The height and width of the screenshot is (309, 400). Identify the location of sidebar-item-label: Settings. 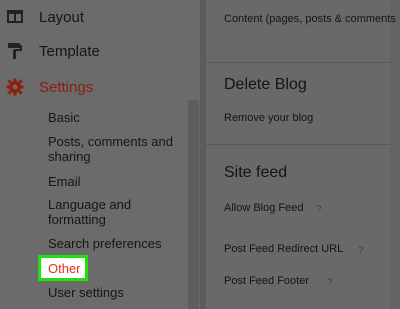
(66, 87).